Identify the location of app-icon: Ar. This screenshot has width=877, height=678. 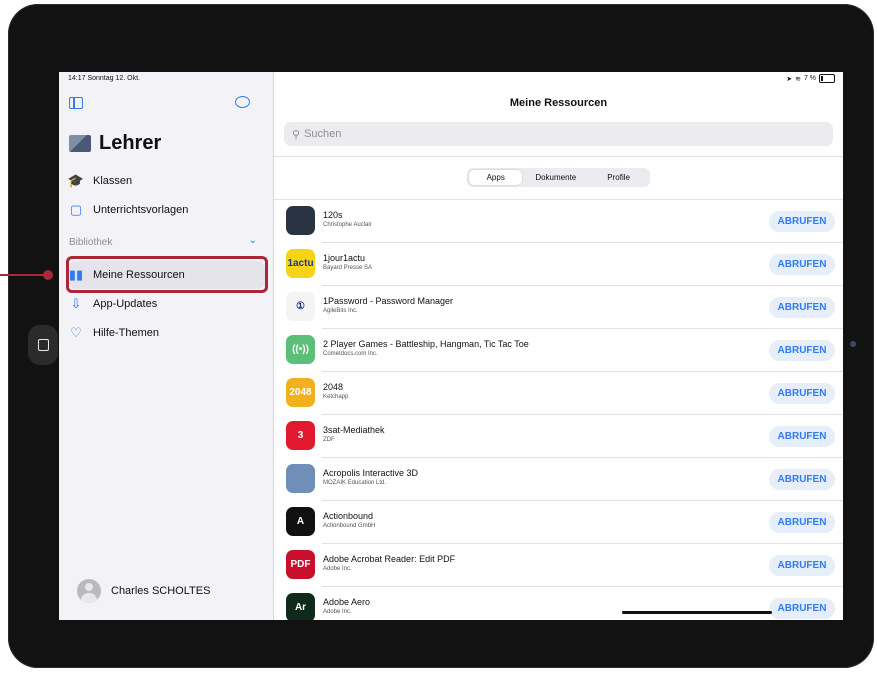
(300, 606).